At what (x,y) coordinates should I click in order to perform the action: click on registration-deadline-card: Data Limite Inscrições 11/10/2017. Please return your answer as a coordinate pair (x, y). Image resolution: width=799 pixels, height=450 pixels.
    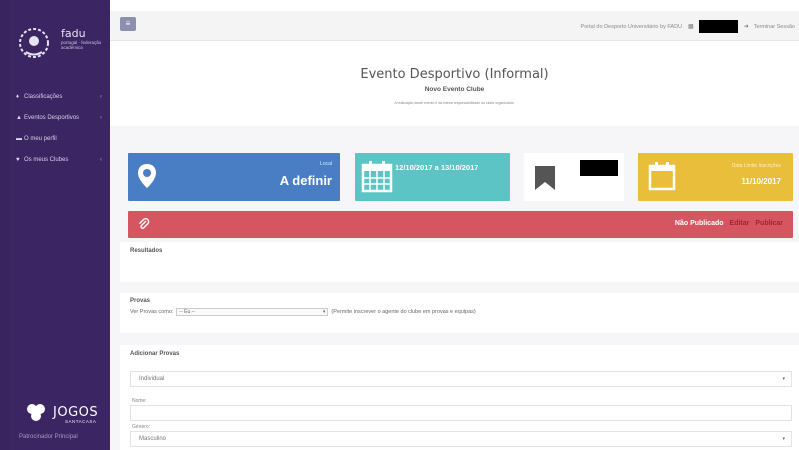
    Looking at the image, I should click on (715, 177).